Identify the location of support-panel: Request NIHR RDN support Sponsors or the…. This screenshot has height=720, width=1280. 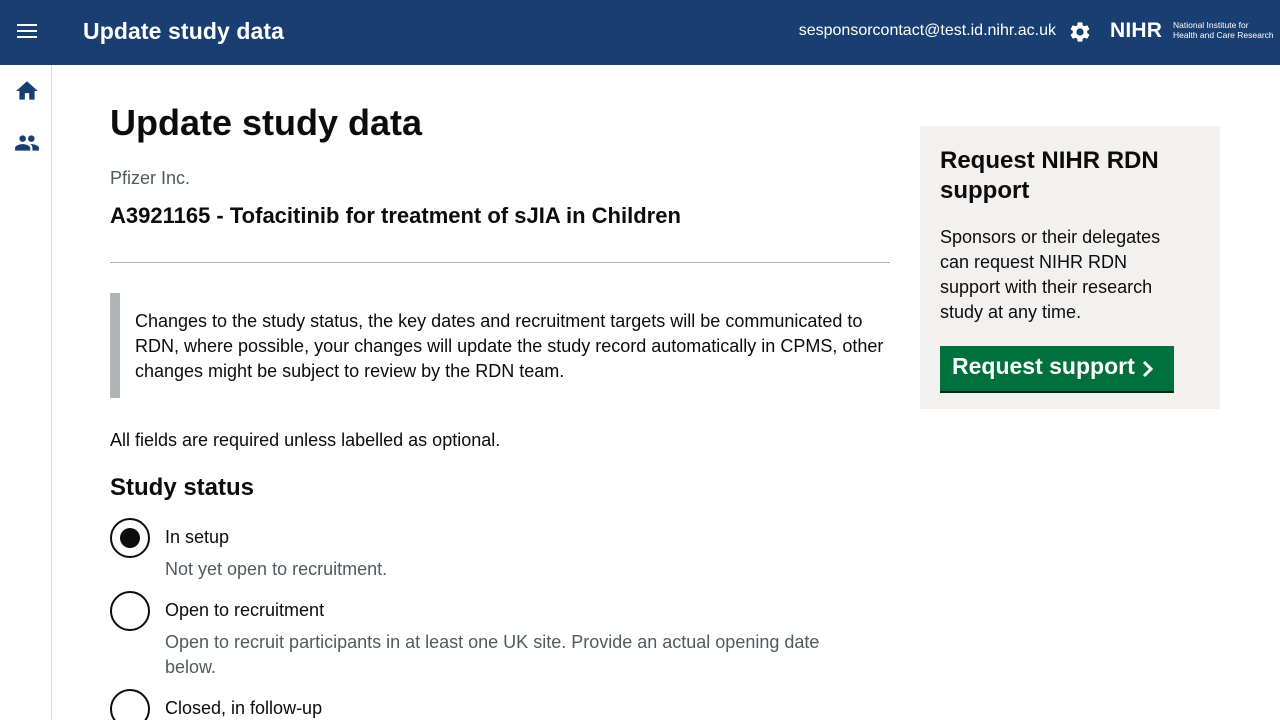
(1070, 267).